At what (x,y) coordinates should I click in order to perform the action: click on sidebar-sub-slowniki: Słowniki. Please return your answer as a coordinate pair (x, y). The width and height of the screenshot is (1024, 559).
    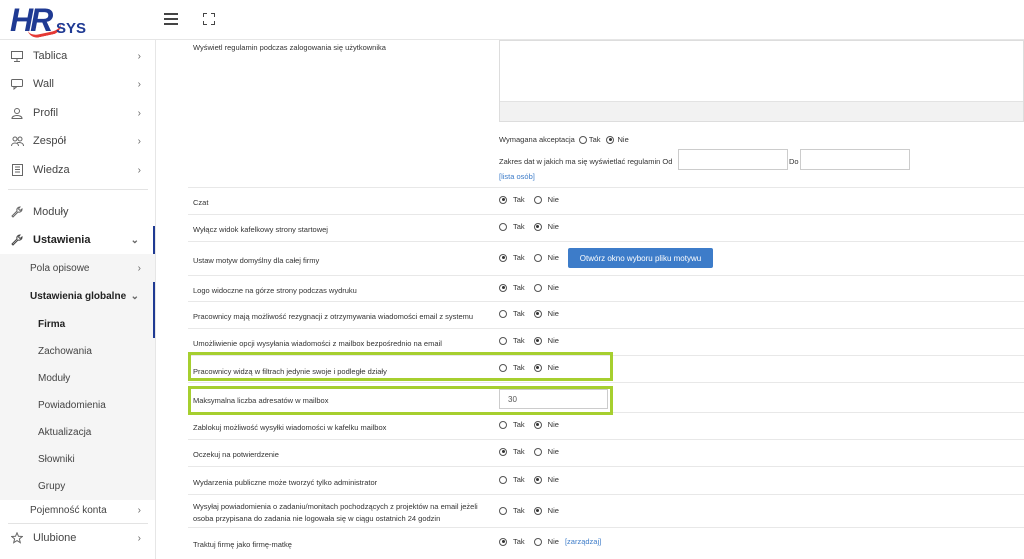
    Looking at the image, I should click on (77, 459).